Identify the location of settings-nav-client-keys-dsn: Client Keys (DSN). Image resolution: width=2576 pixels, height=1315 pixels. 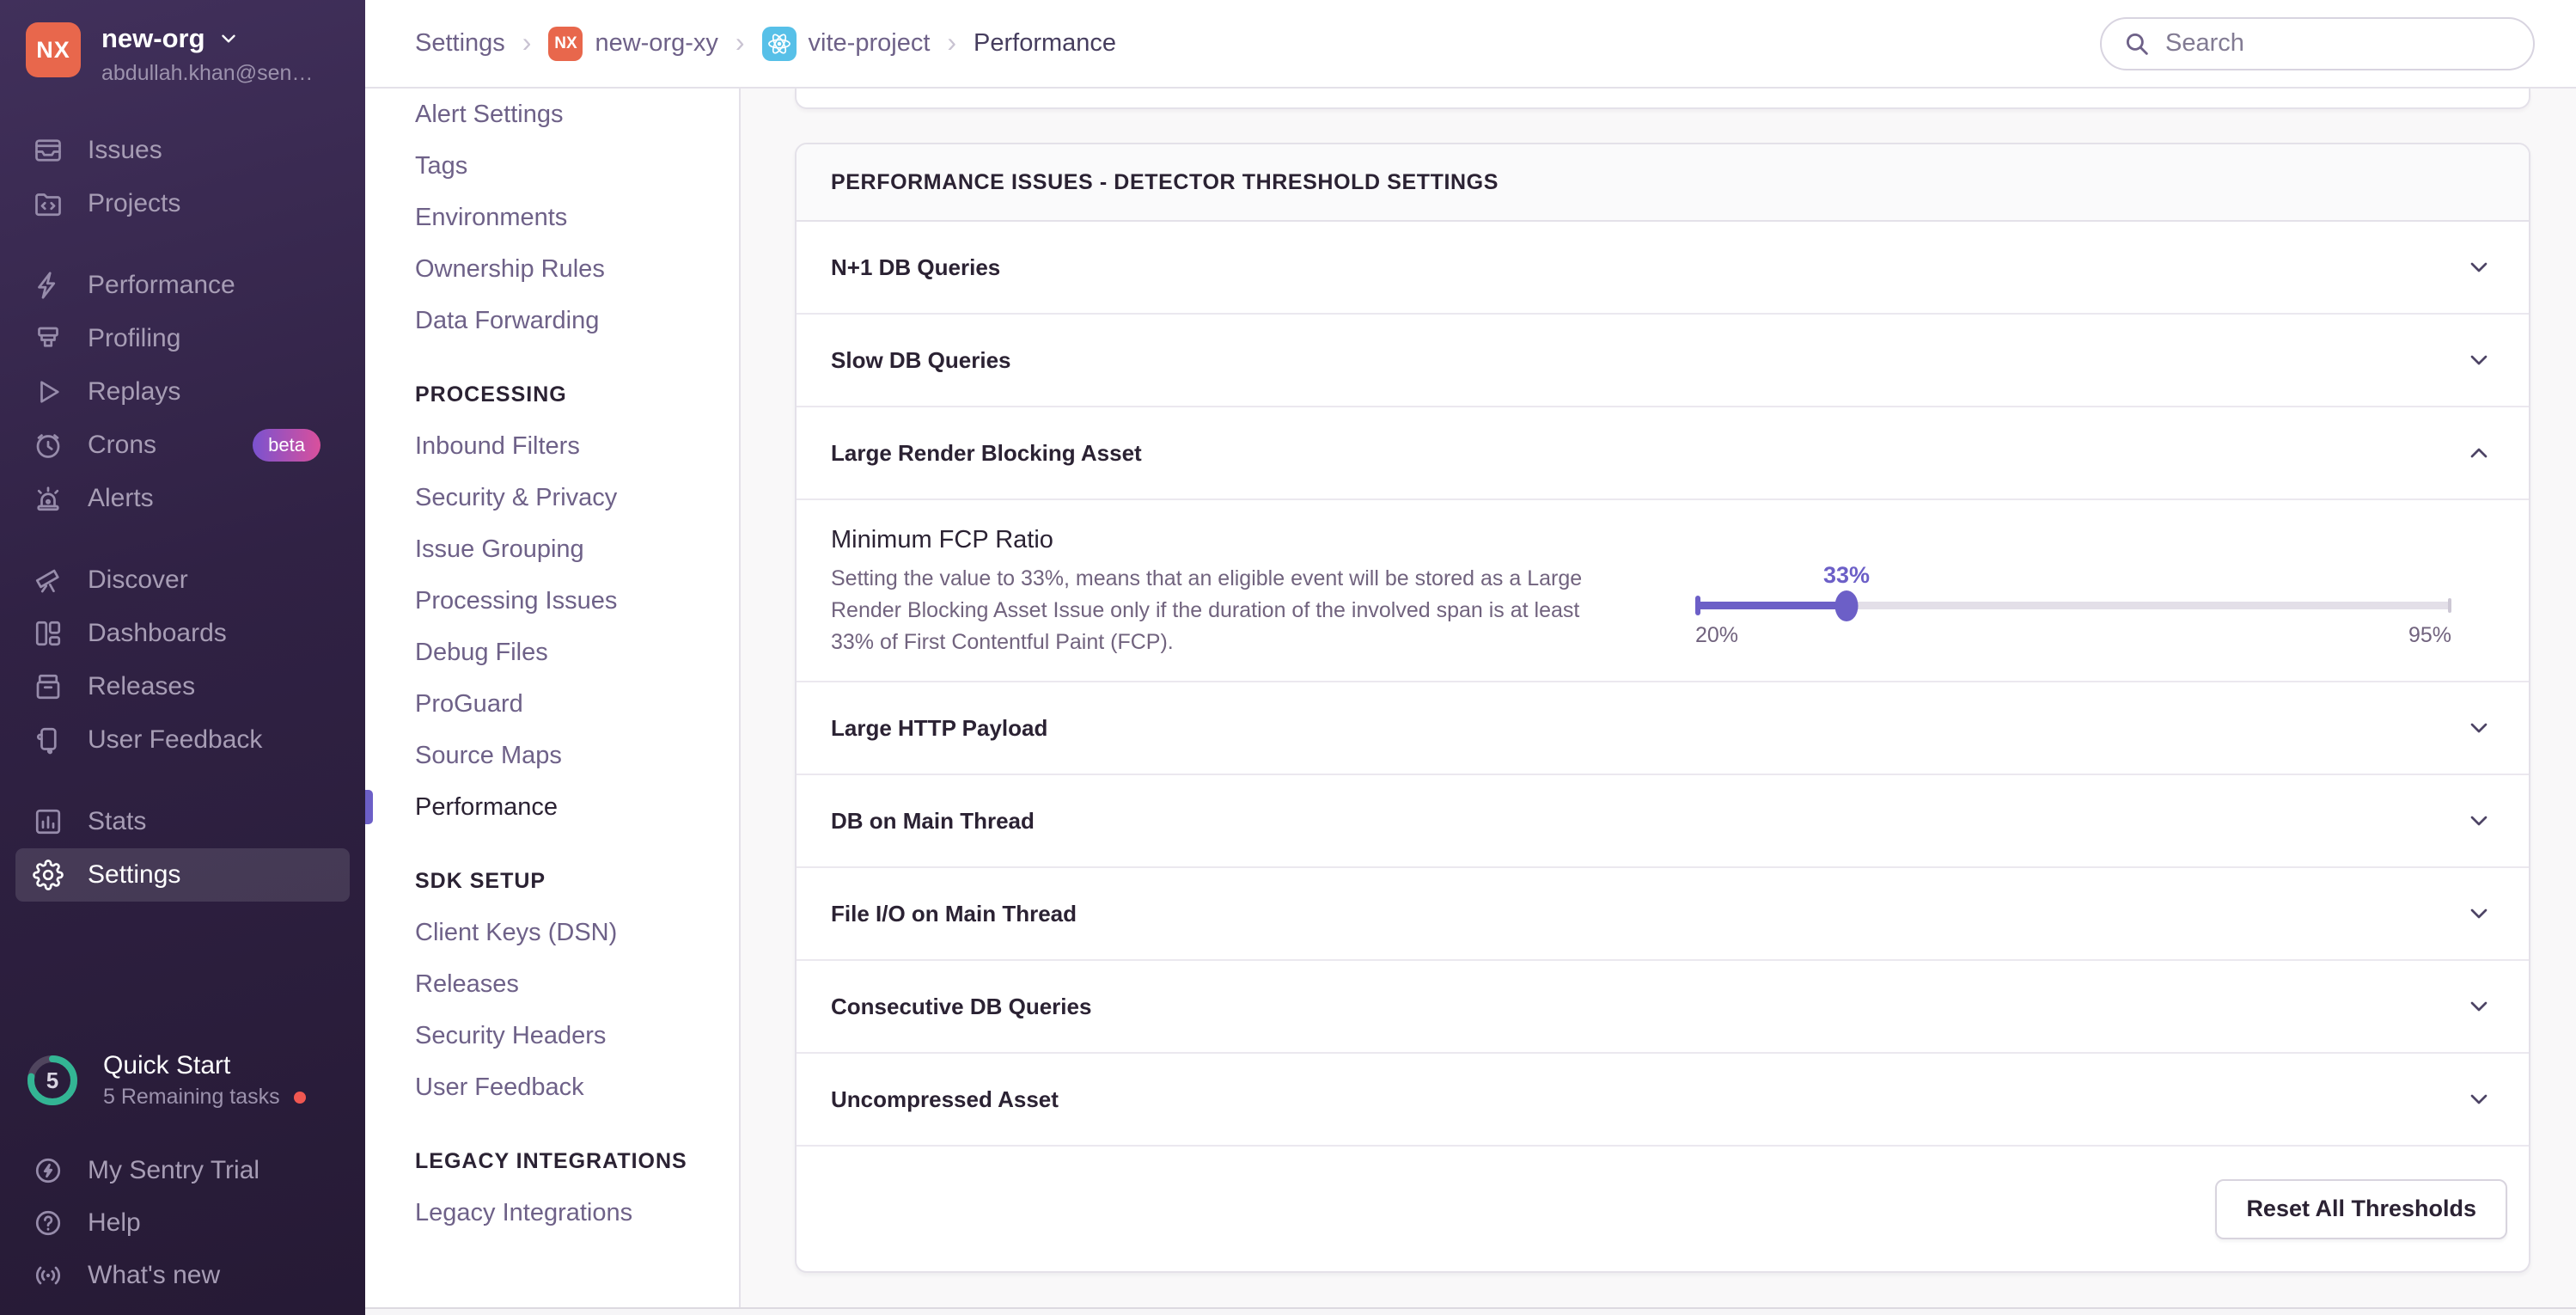
(552, 932).